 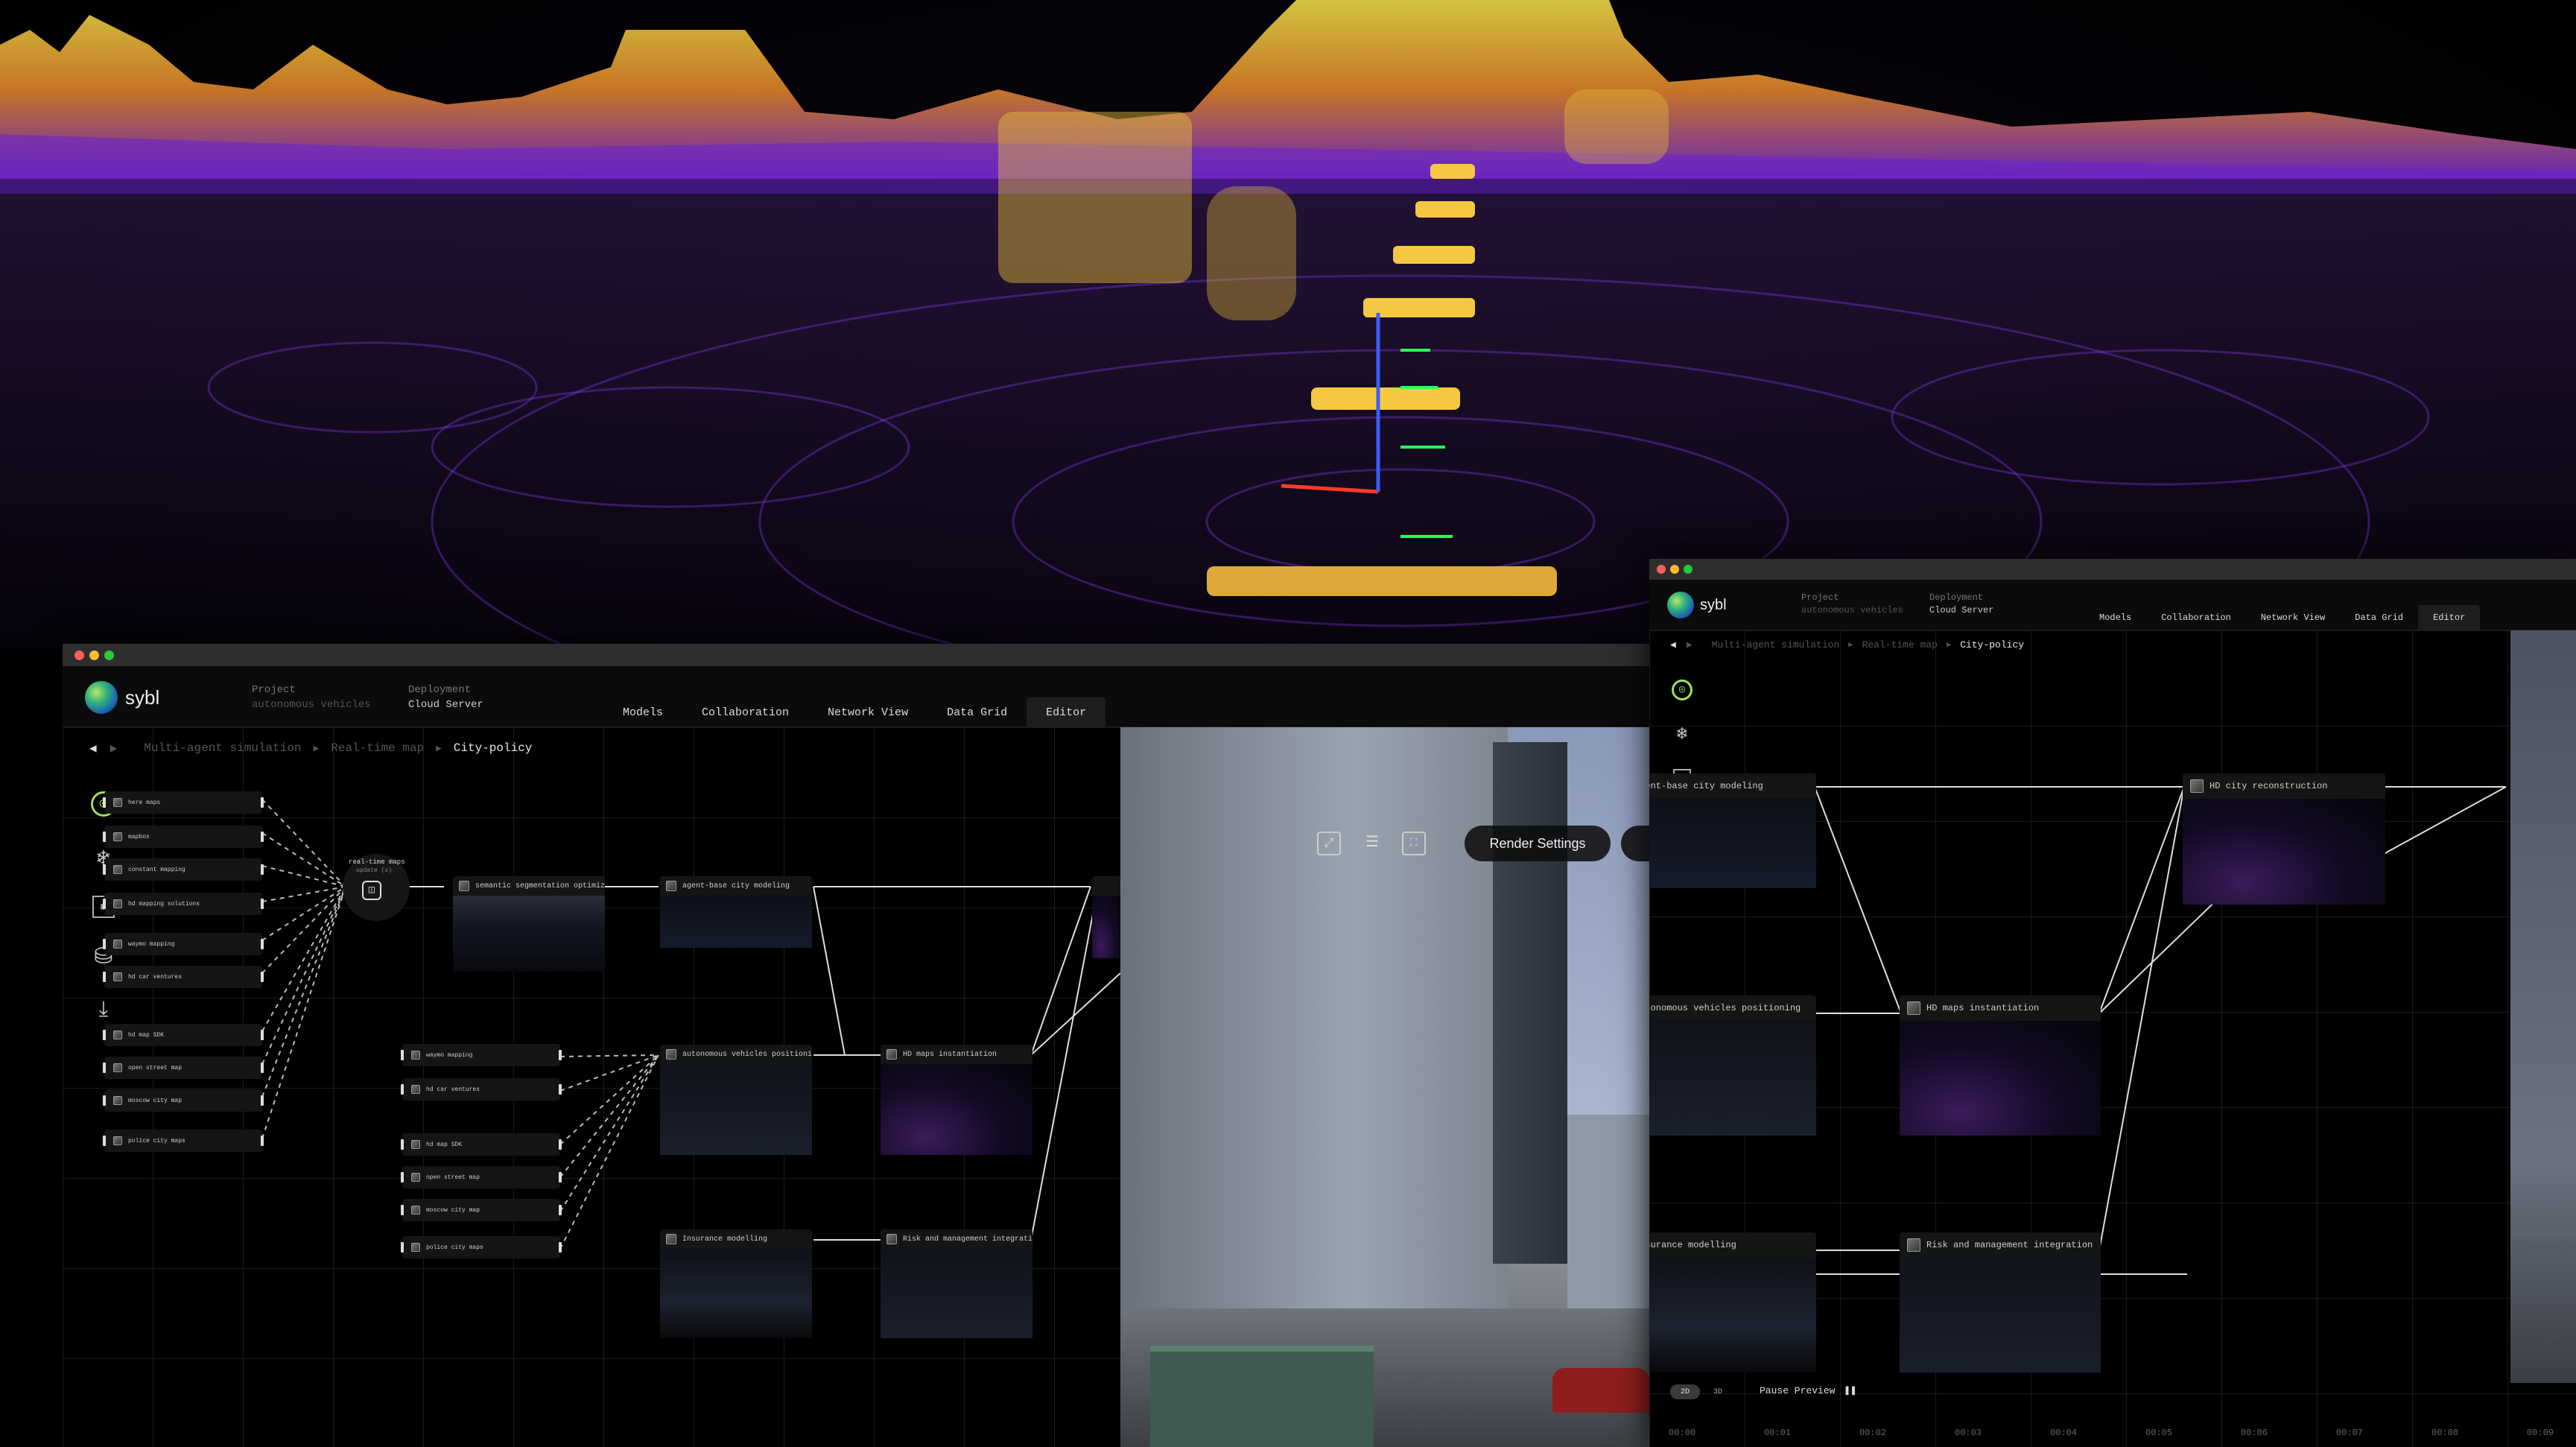 I want to click on snowflake-icon: ❄, so click(x=1683, y=734).